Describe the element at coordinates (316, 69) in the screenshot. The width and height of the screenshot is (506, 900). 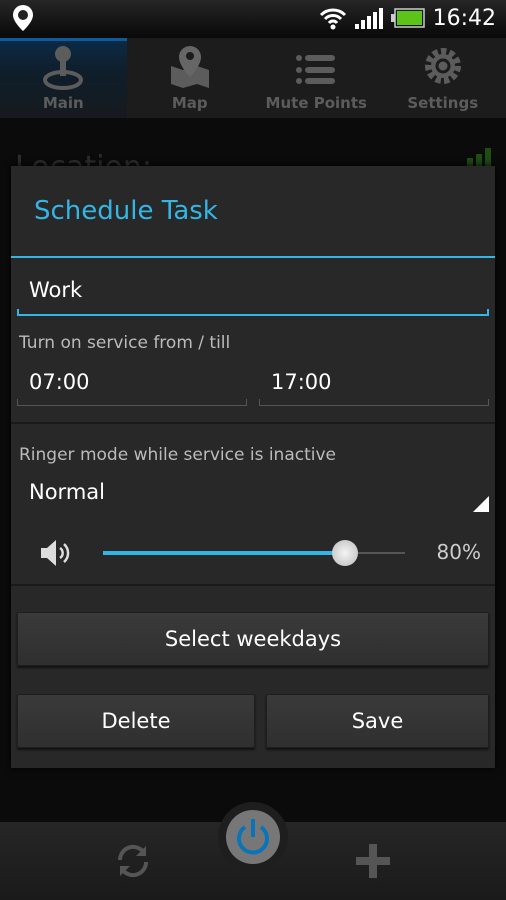
I see `list-icon` at that location.